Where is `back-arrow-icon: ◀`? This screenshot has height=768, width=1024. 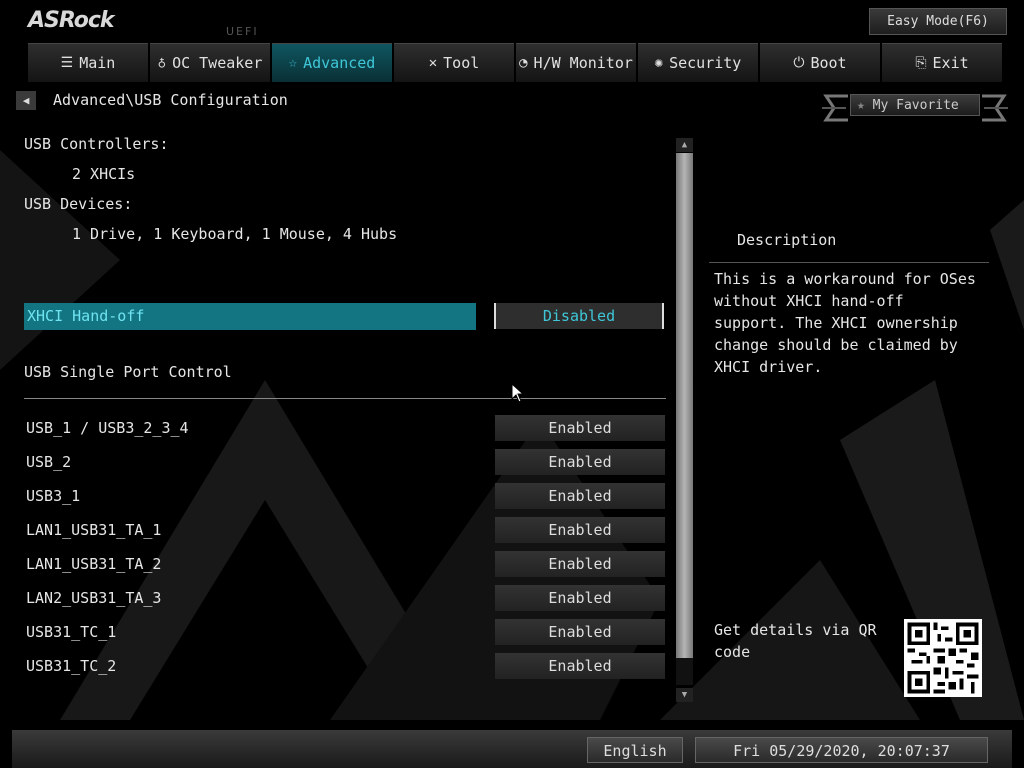 back-arrow-icon: ◀ is located at coordinates (26, 100).